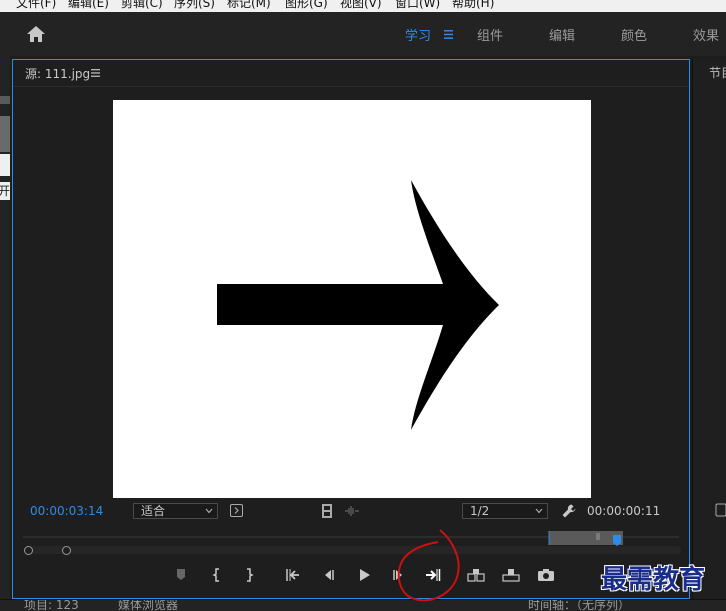 Image resolution: width=726 pixels, height=611 pixels. Describe the element at coordinates (327, 511) in the screenshot. I see `drag-video-icon` at that location.